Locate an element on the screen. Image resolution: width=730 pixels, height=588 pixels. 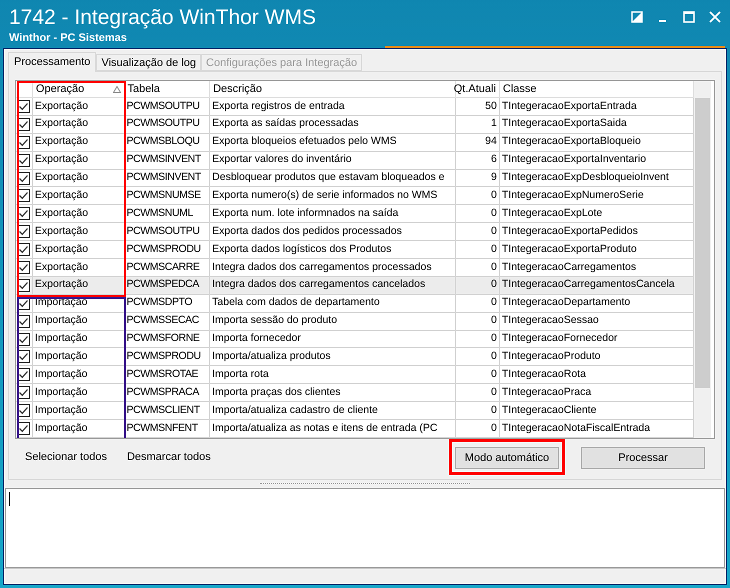
table-cell: Importa/atualiza cadastro de cliente is located at coordinates (333, 411).